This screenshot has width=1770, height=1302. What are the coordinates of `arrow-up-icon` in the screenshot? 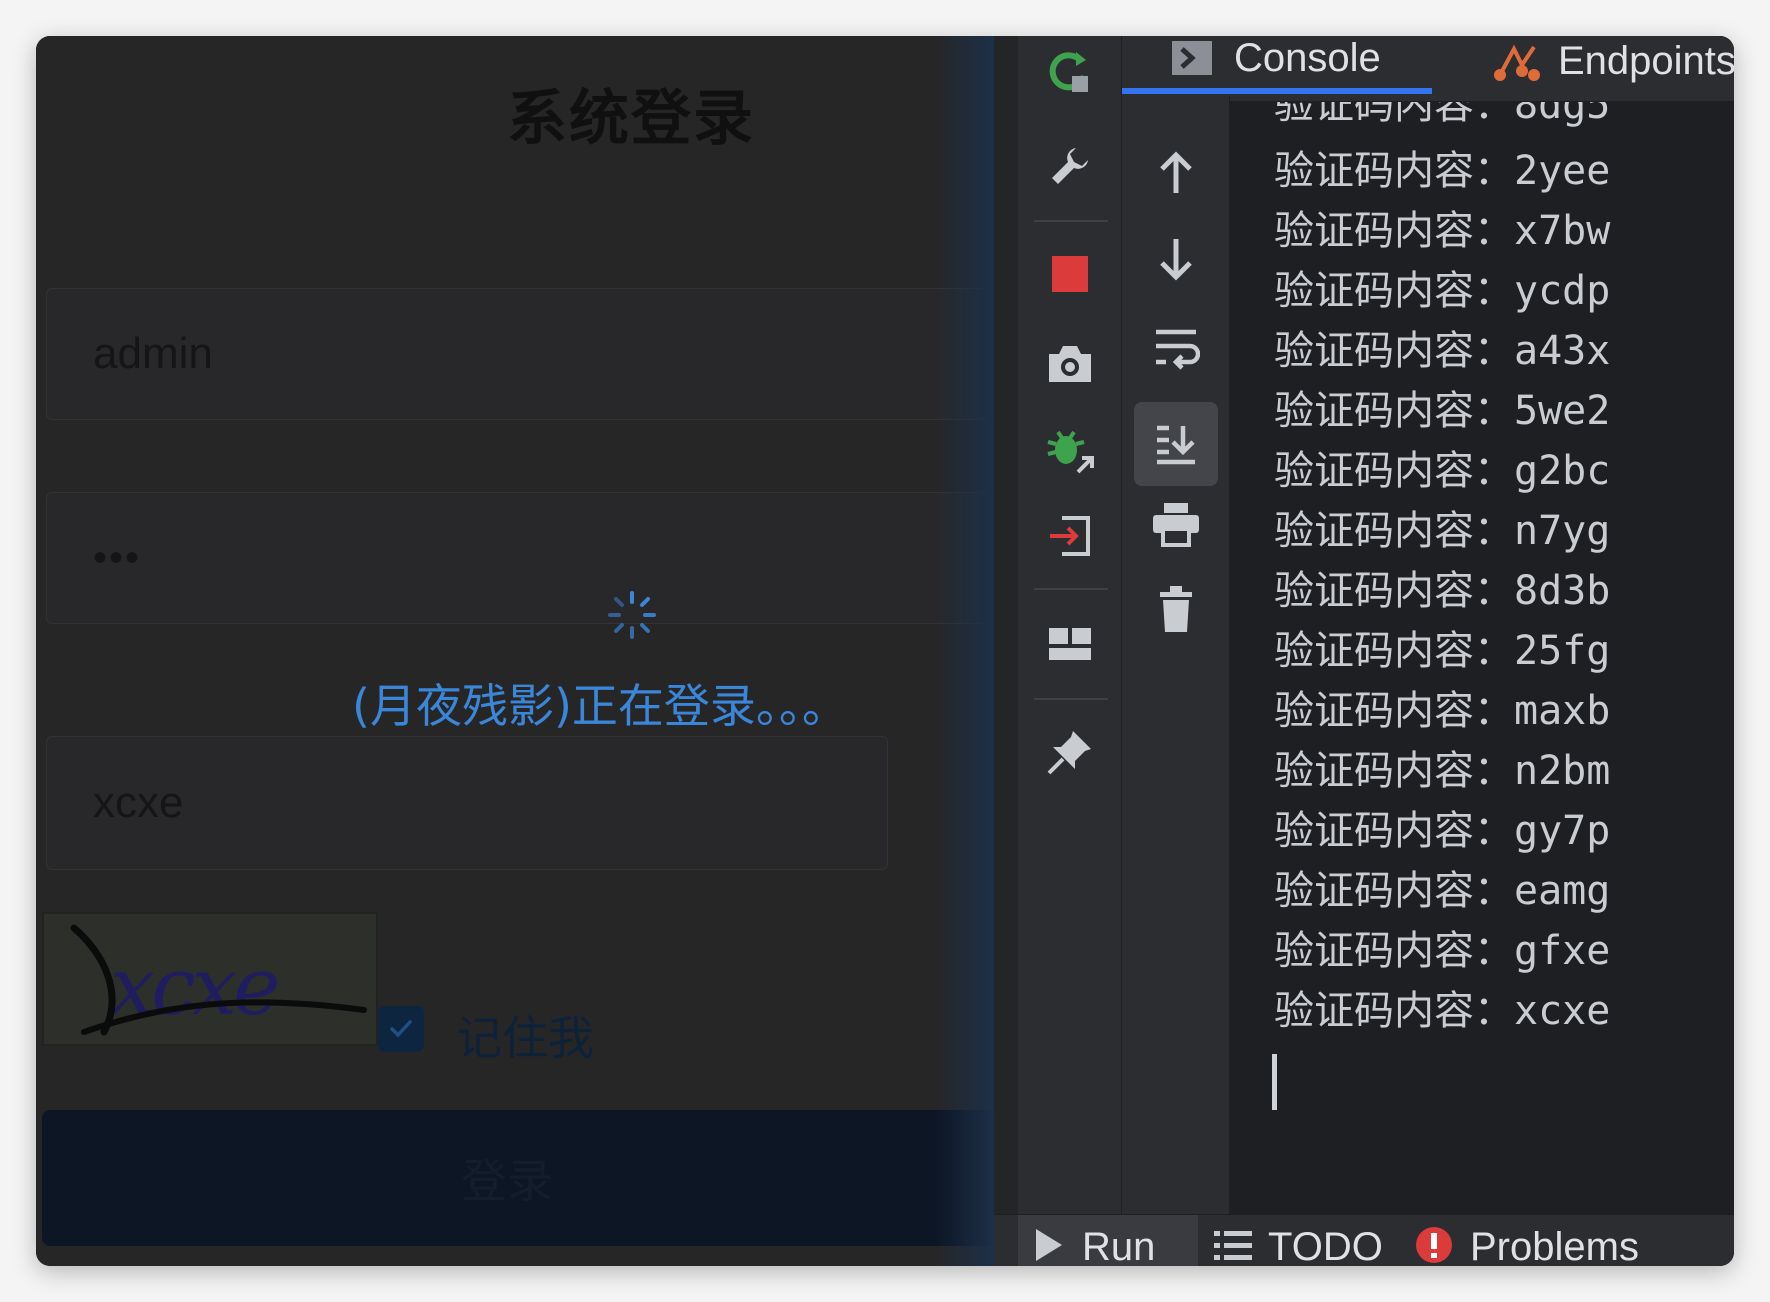 It's located at (1176, 172).